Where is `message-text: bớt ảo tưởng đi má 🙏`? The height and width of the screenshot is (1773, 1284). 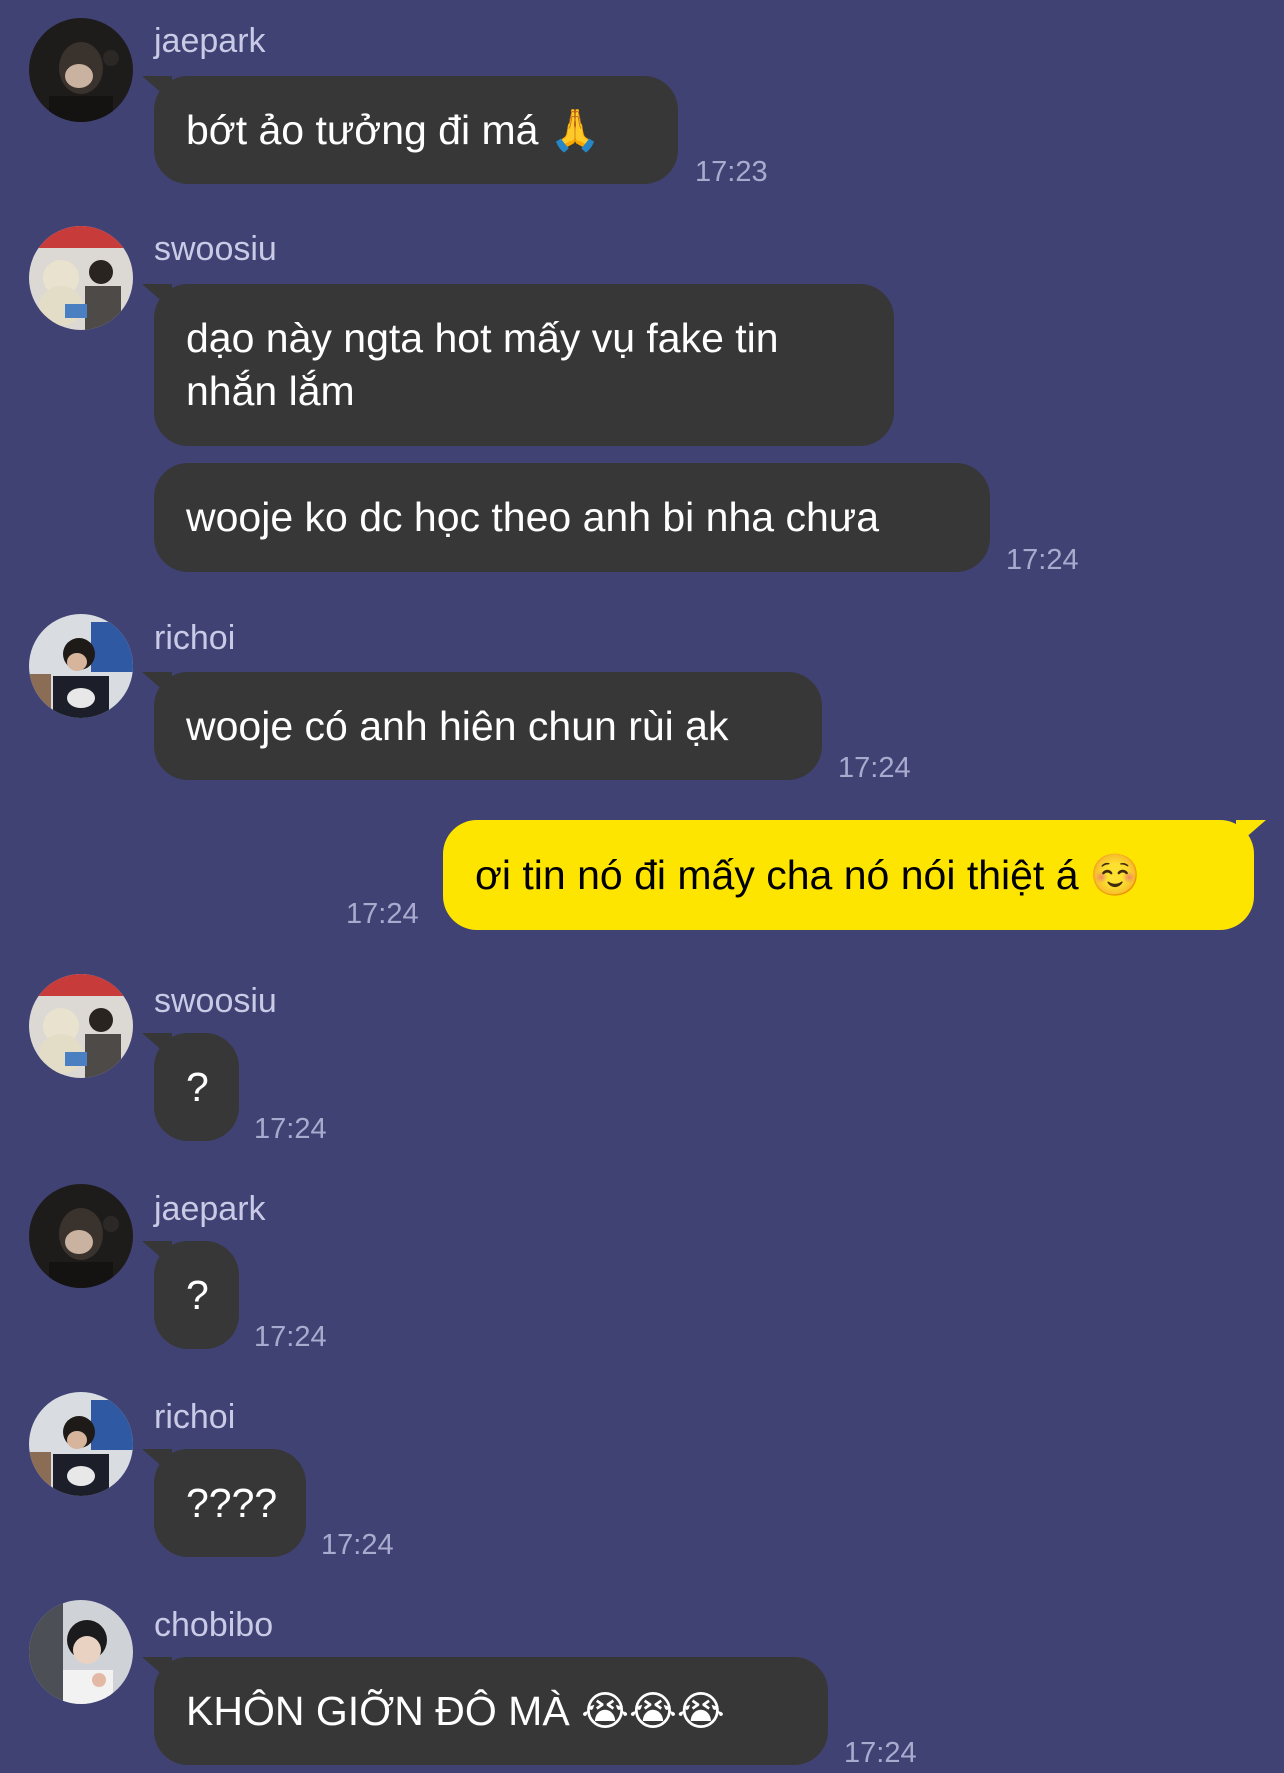 message-text: bớt ảo tưởng đi má 🙏 is located at coordinates (393, 129).